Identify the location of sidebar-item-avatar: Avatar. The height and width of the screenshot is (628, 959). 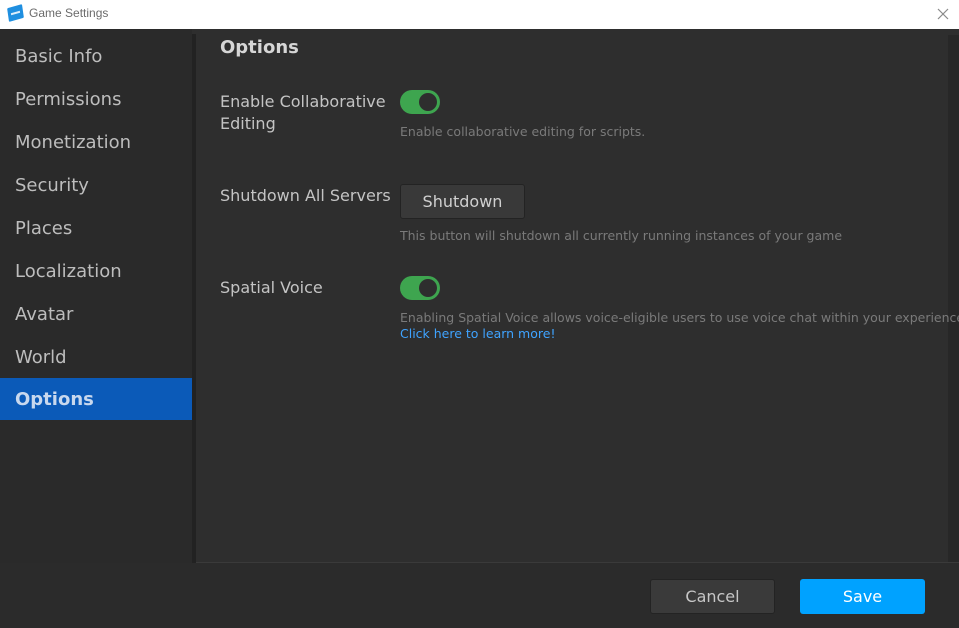
(96, 314).